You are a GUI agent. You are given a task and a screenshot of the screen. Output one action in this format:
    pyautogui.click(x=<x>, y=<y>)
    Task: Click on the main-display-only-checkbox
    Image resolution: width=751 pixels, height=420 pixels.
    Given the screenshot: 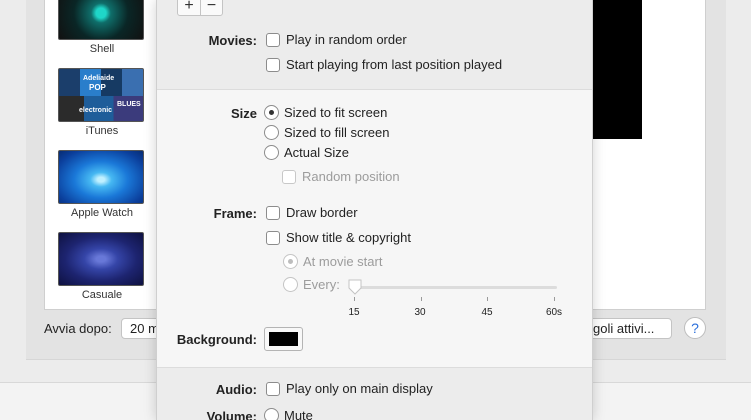 What is the action you would take?
    pyautogui.click(x=273, y=388)
    